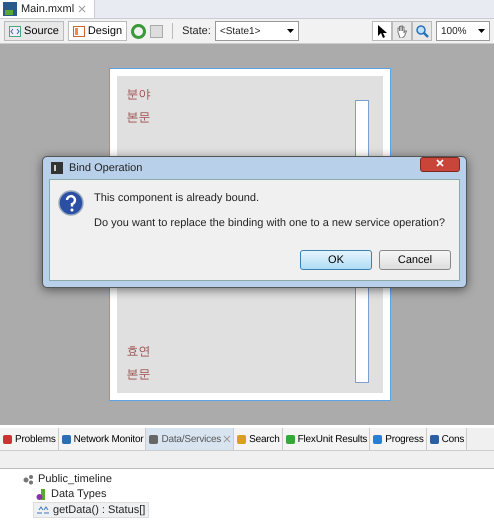 The width and height of the screenshot is (494, 520). What do you see at coordinates (138, 351) in the screenshot?
I see `list-item: 효연` at bounding box center [138, 351].